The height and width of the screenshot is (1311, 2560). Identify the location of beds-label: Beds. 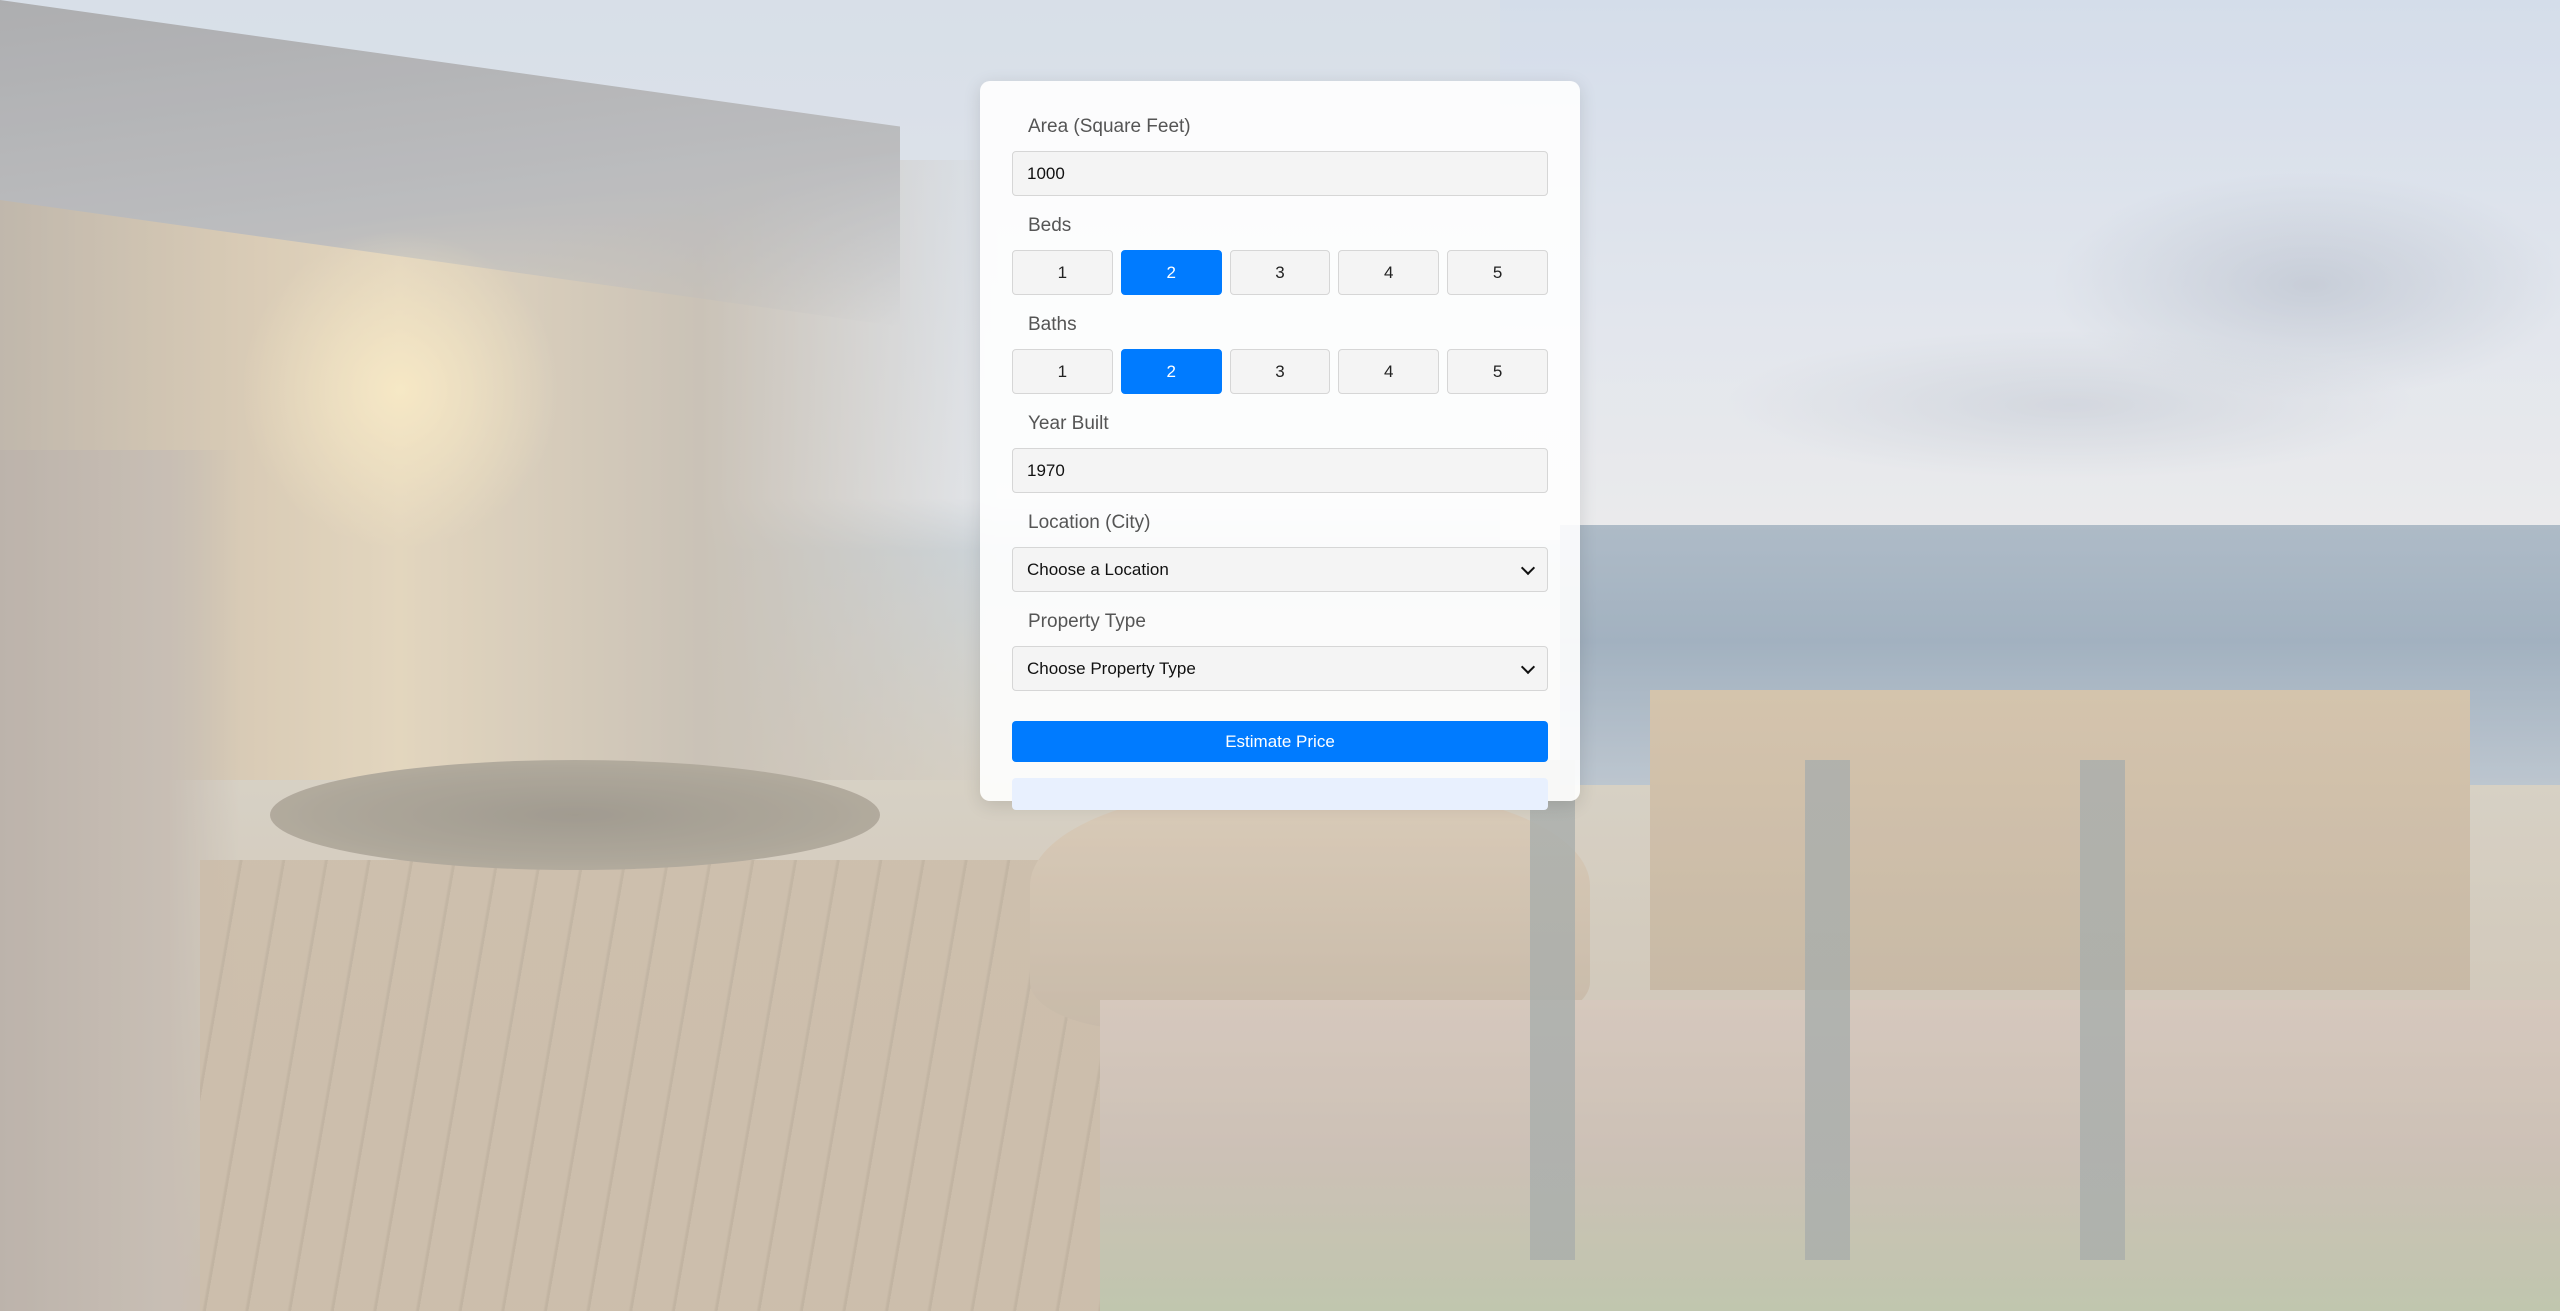
(1050, 225).